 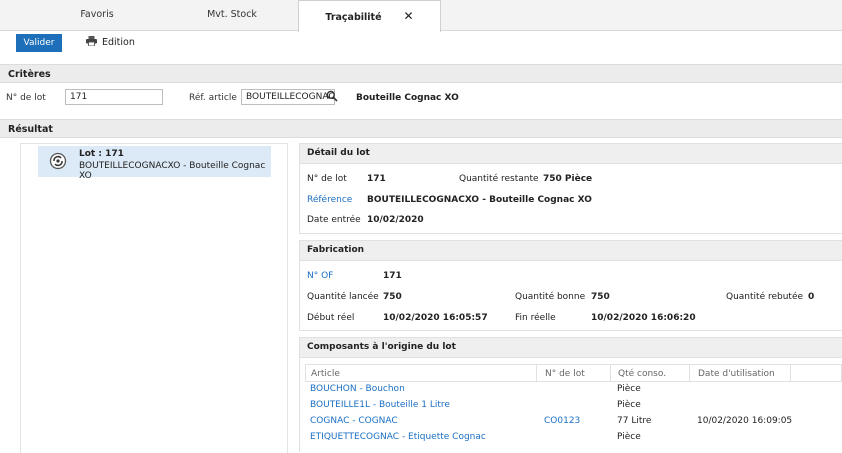 I want to click on detail-lot-value: 171, so click(x=376, y=179).